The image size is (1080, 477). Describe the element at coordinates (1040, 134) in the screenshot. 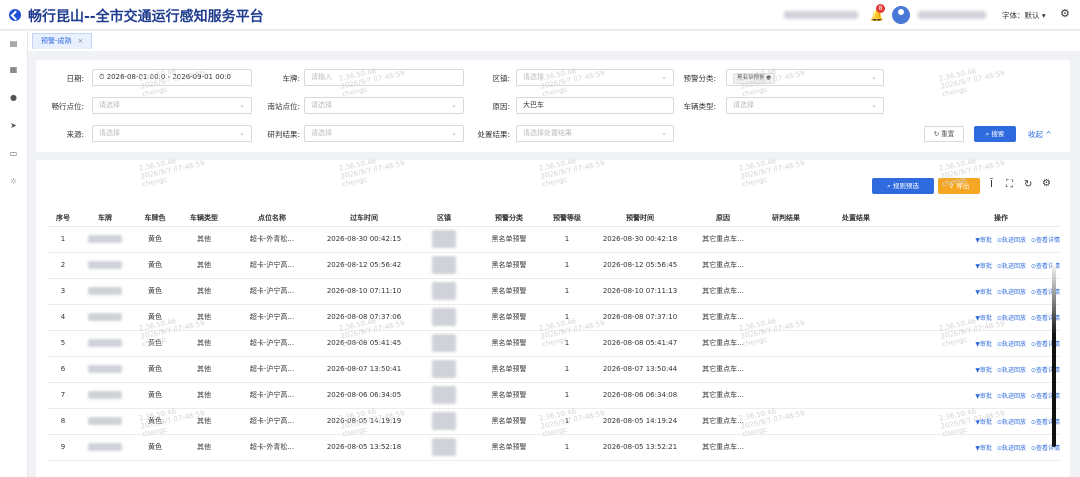

I see `collapse-toggle: 收起 ^` at that location.